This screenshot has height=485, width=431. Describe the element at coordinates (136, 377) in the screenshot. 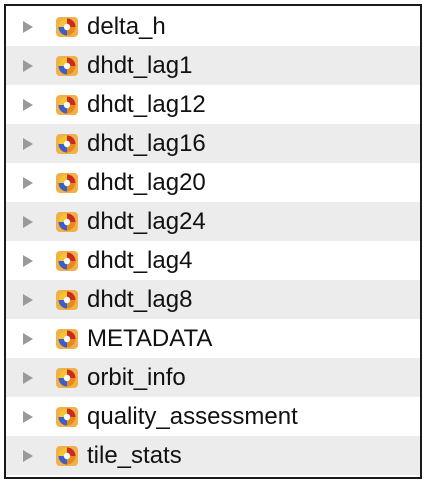

I see `tree-item-label: orbit_info` at that location.